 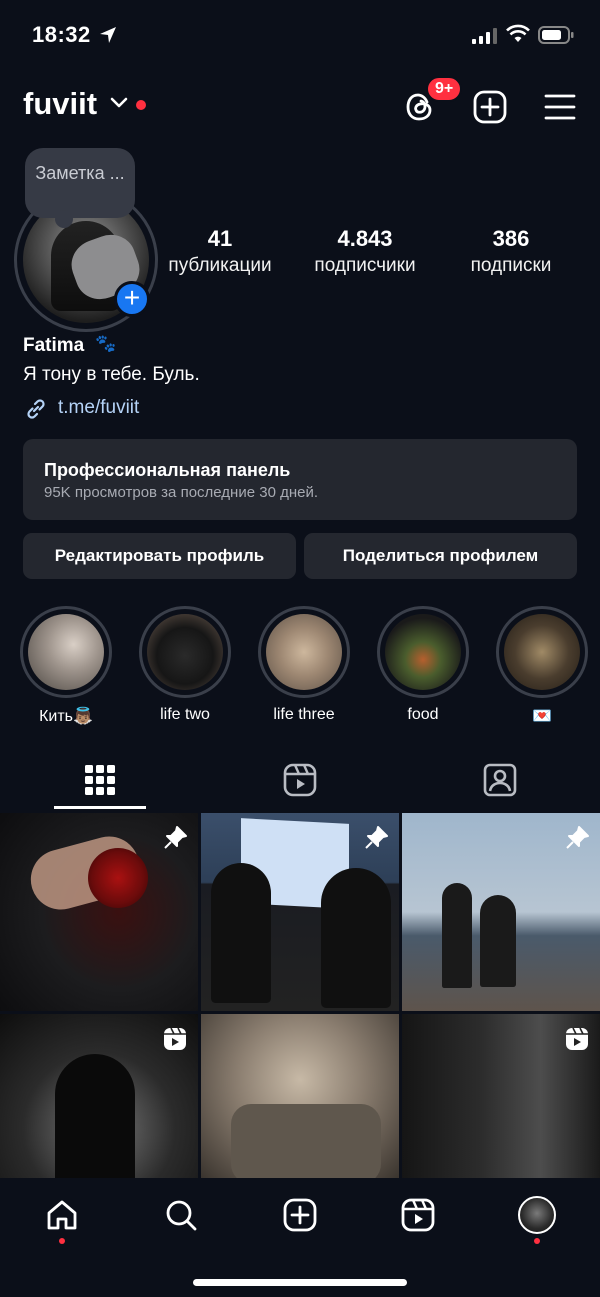 What do you see at coordinates (300, 106) in the screenshot?
I see `profile-header: fuviit 9+` at bounding box center [300, 106].